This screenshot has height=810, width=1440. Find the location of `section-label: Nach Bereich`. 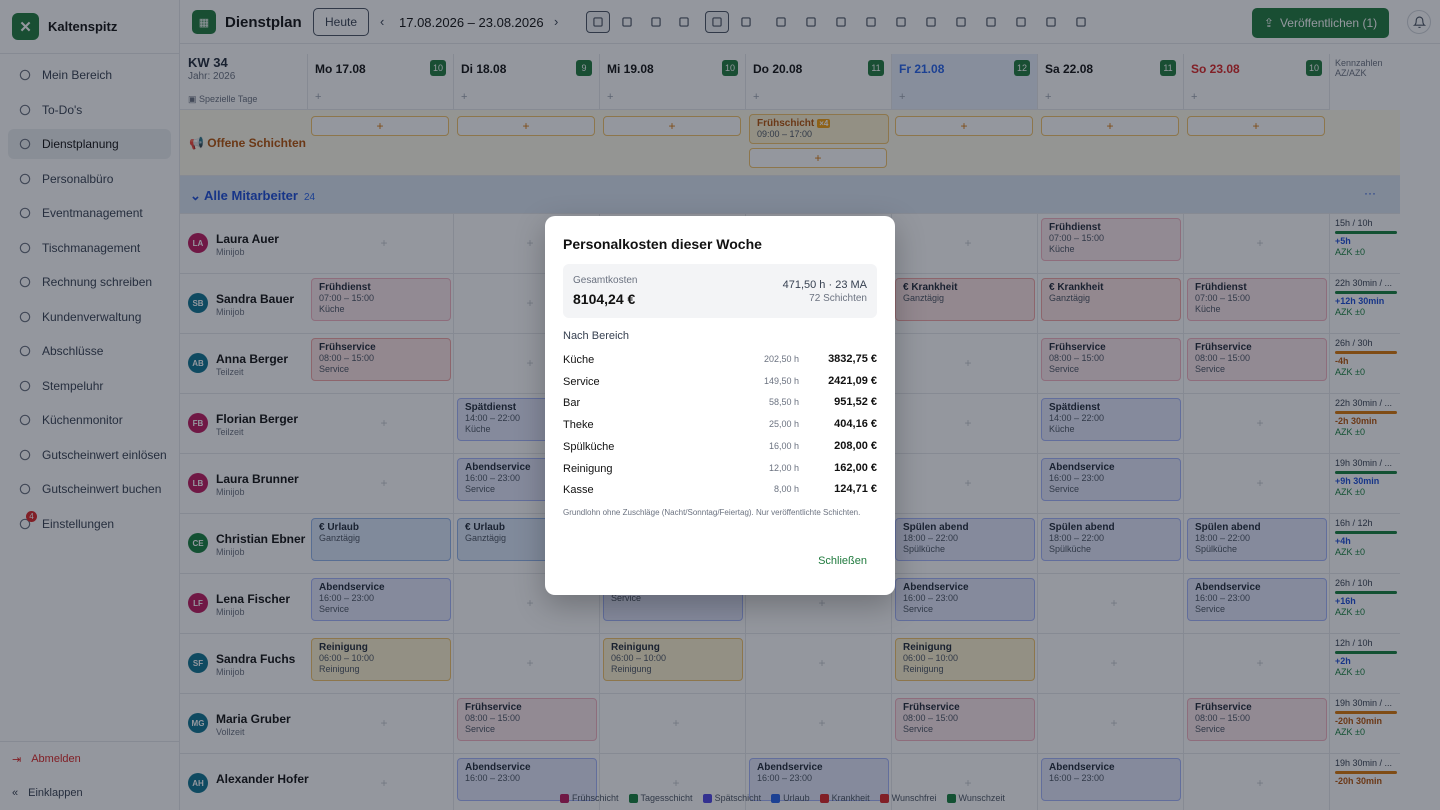

section-label: Nach Bereich is located at coordinates (596, 336).